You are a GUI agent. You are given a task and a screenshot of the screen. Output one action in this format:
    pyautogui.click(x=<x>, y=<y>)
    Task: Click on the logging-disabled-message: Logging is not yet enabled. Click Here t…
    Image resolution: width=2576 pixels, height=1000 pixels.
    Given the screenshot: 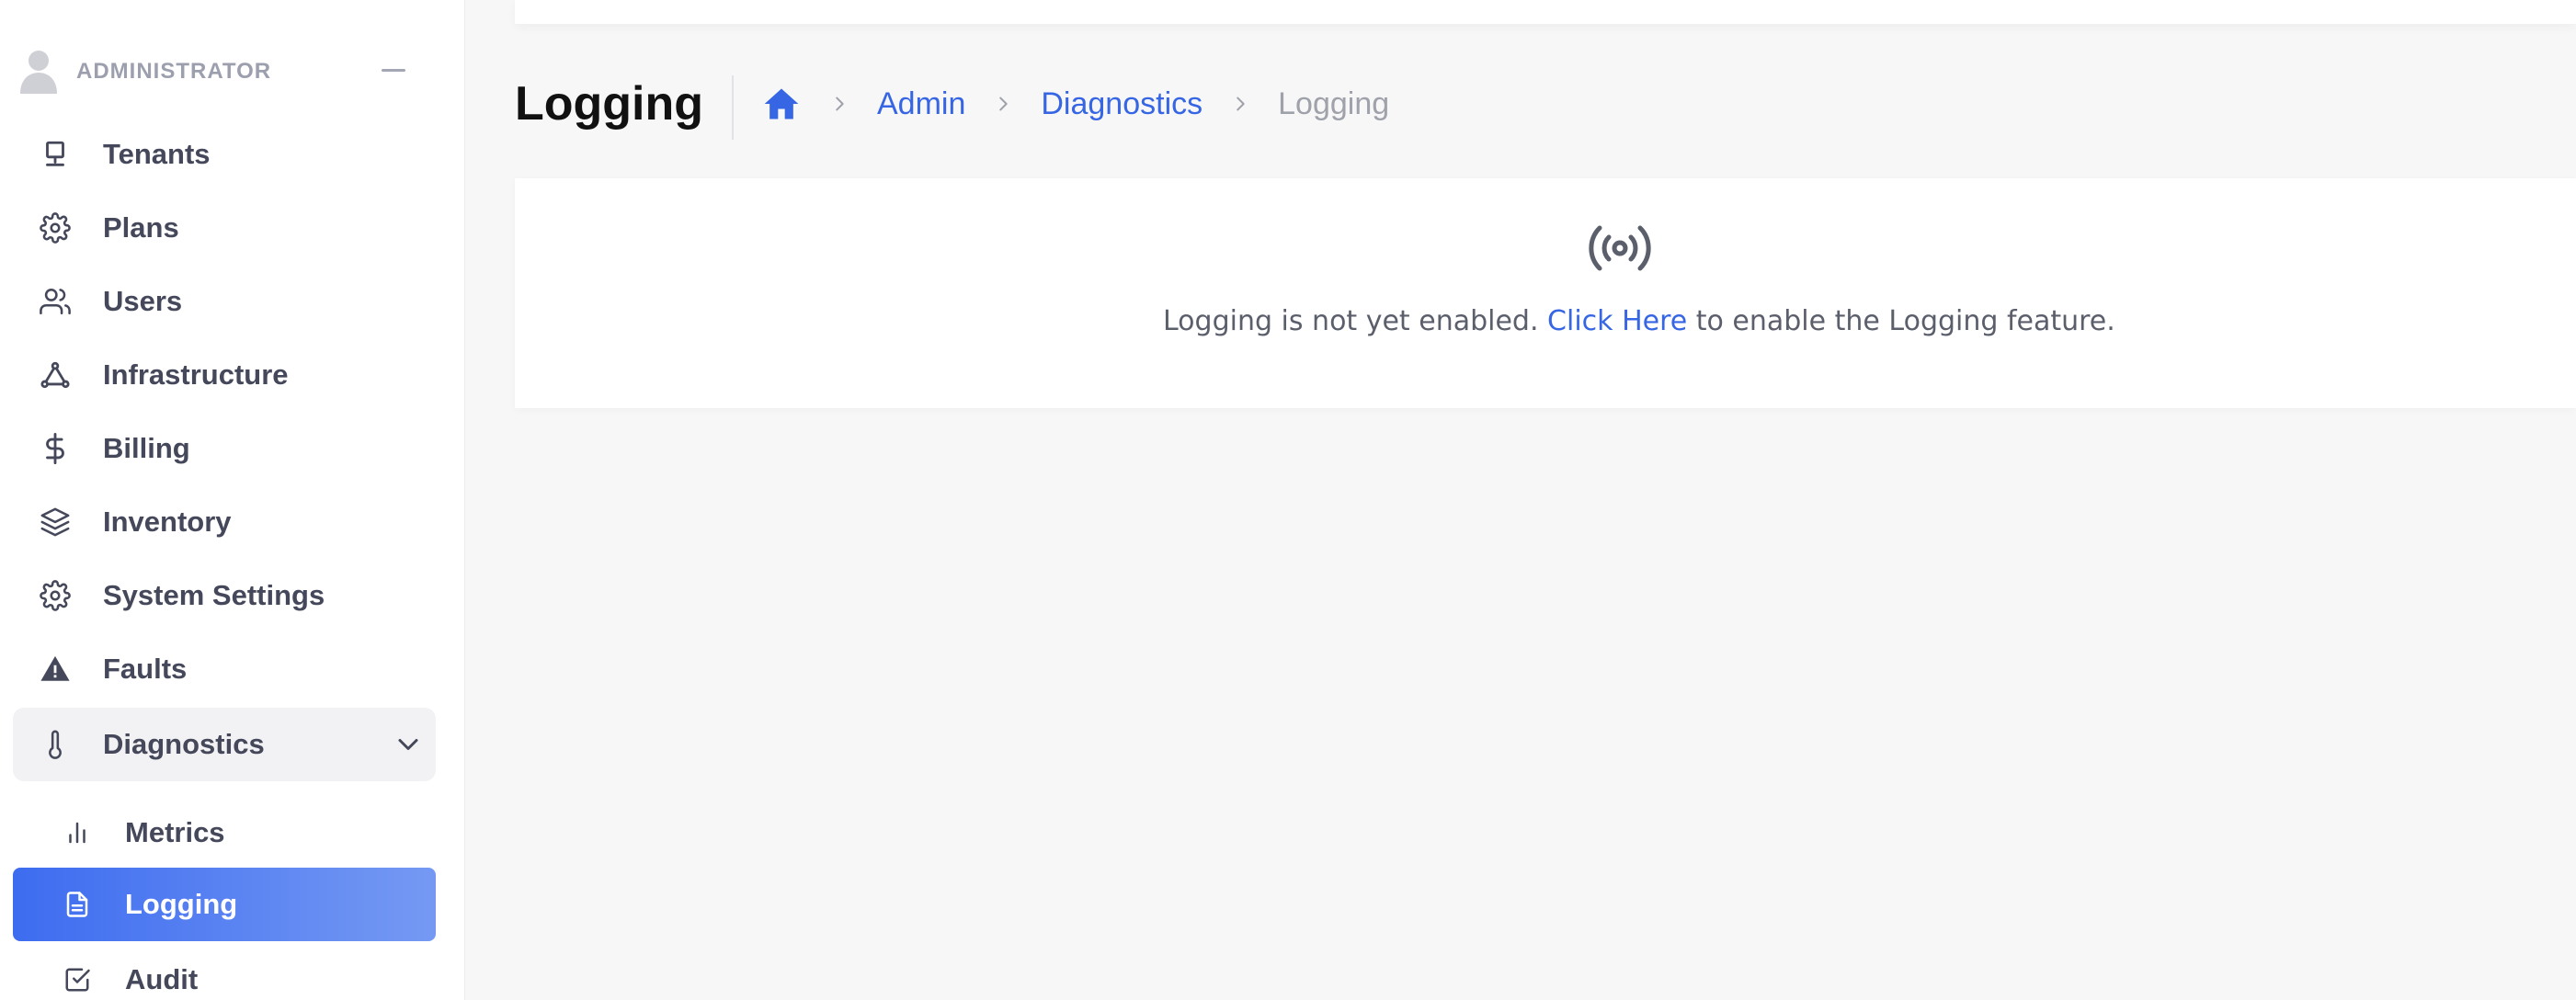 What is the action you would take?
    pyautogui.click(x=1545, y=321)
    